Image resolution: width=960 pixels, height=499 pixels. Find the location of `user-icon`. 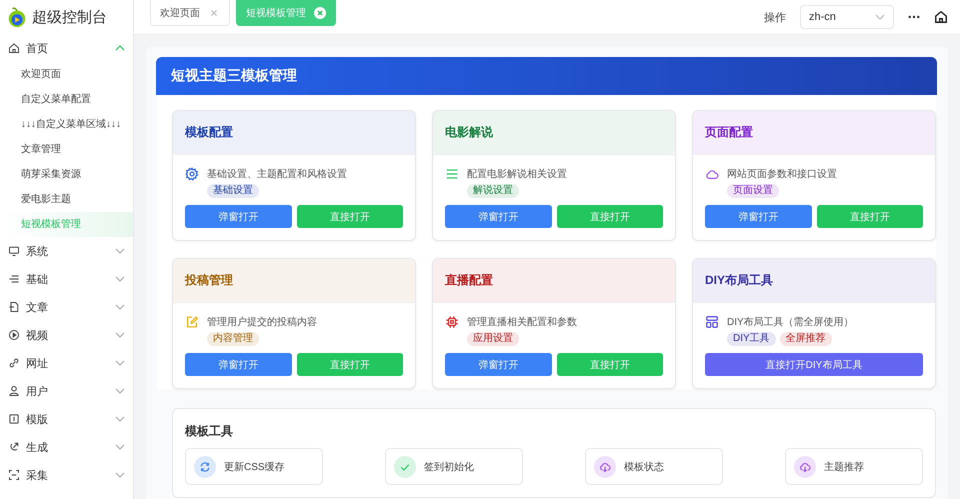

user-icon is located at coordinates (14, 391).